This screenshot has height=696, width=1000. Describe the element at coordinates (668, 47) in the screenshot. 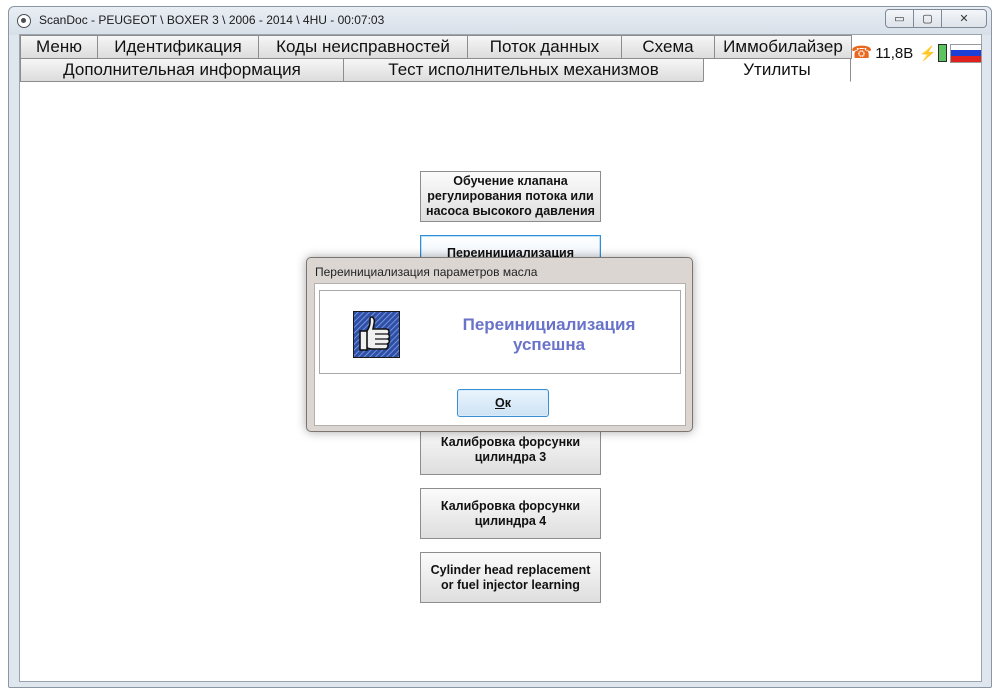

I see `tab-scheme: Схема` at that location.